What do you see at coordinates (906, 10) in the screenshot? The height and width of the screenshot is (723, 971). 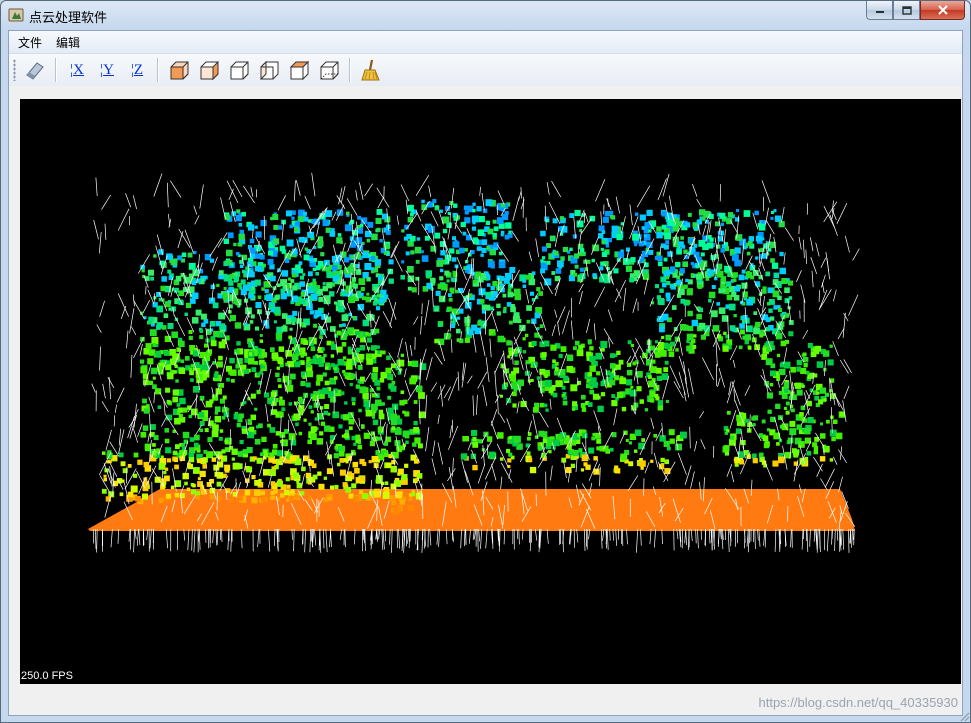 I see `maximize-button` at bounding box center [906, 10].